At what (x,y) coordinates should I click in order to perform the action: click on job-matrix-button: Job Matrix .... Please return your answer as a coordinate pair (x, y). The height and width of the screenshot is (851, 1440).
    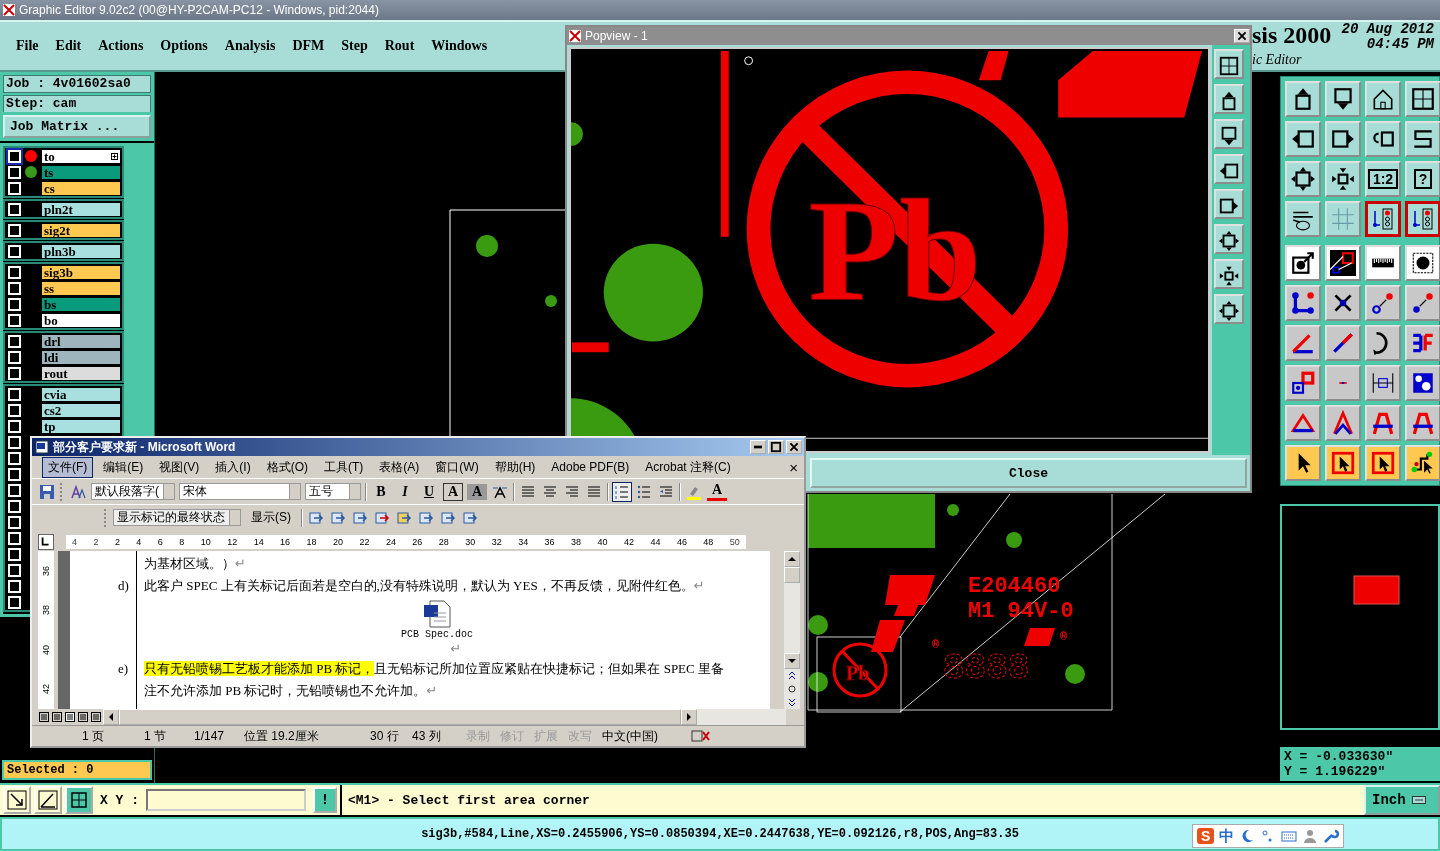
    Looking at the image, I should click on (77, 126).